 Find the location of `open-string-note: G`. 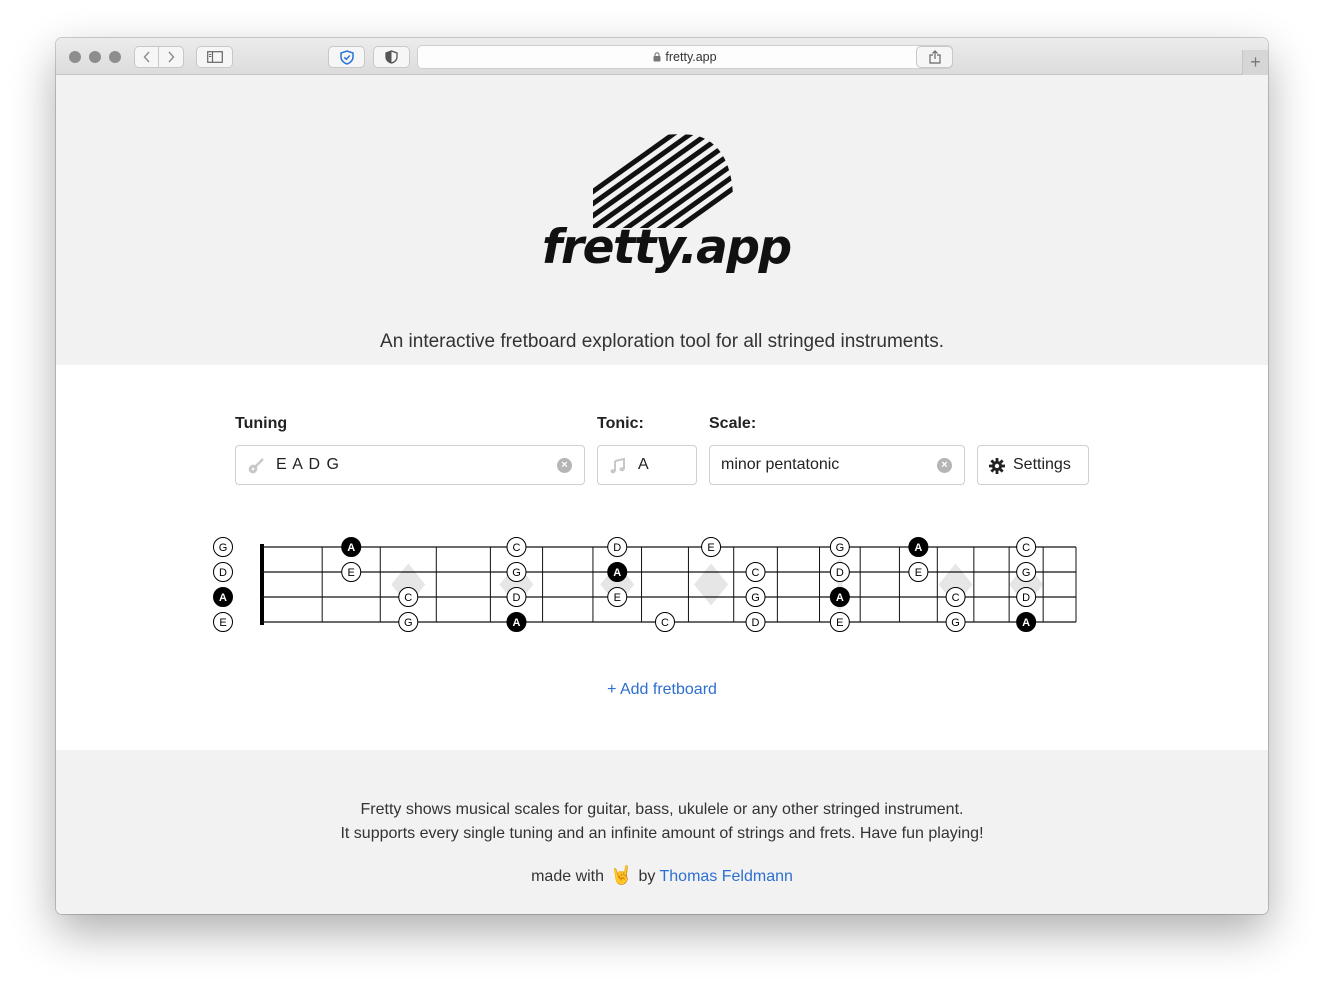

open-string-note: G is located at coordinates (223, 547).